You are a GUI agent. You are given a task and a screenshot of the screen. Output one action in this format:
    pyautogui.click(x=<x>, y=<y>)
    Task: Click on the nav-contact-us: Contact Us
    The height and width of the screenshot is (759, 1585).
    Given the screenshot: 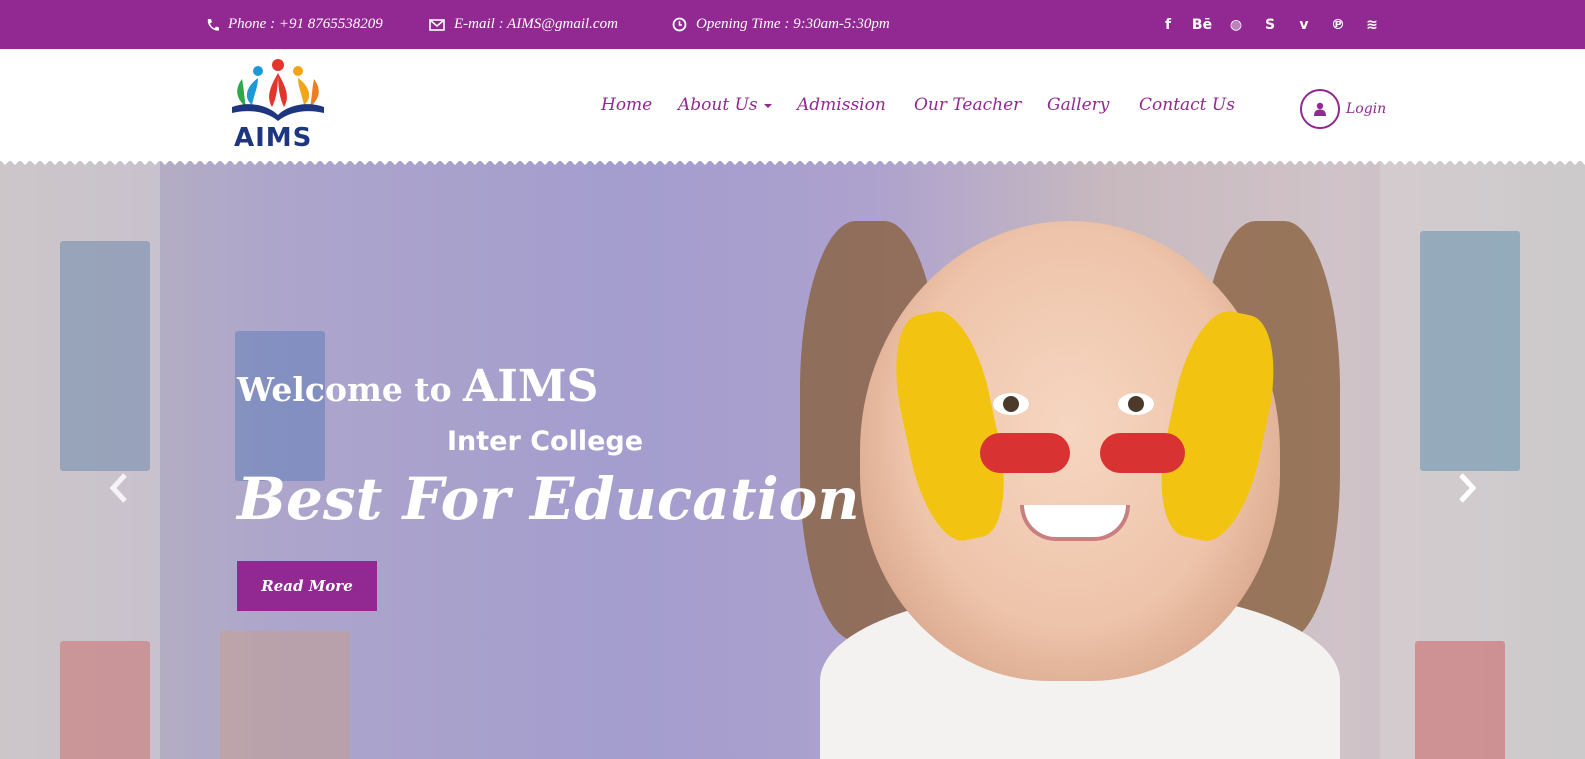 What is the action you would take?
    pyautogui.click(x=1187, y=105)
    